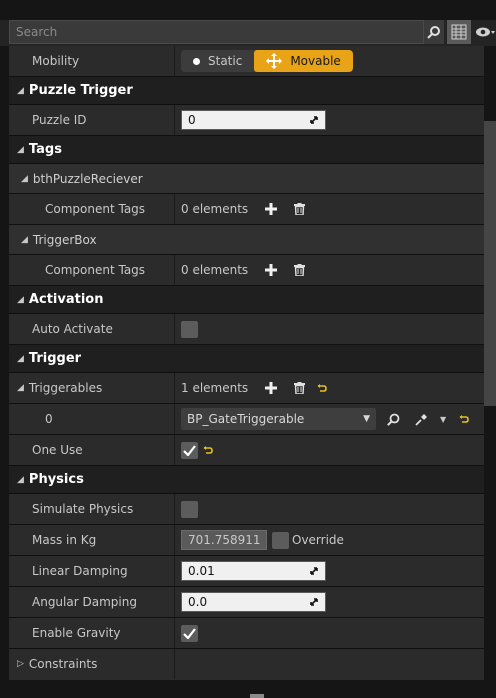  Describe the element at coordinates (84, 602) in the screenshot. I see `angular-damping-label: Angular Damping` at that location.